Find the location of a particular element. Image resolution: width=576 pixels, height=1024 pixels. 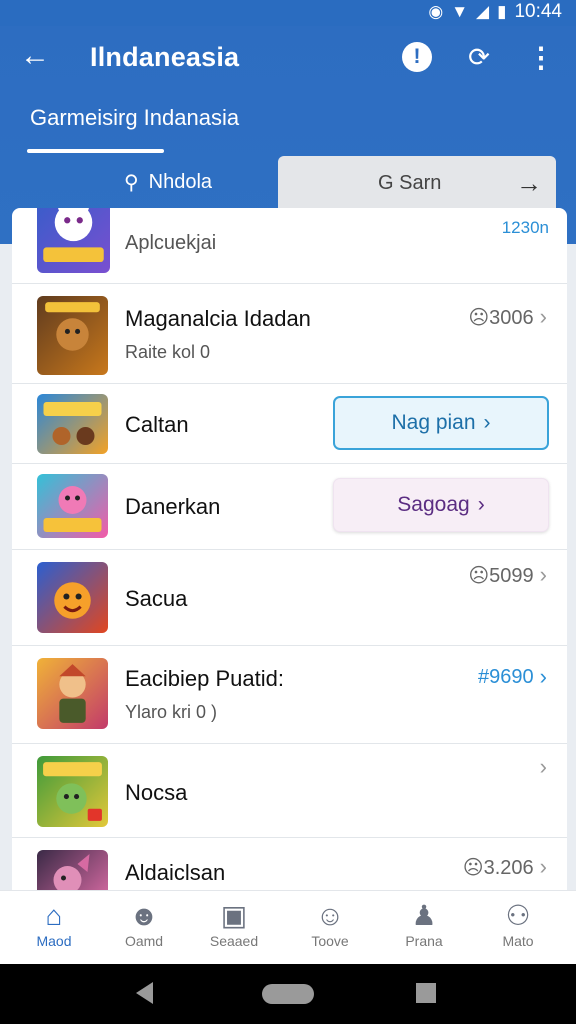

nav-home: ⌂ Maod is located at coordinates (54, 924).